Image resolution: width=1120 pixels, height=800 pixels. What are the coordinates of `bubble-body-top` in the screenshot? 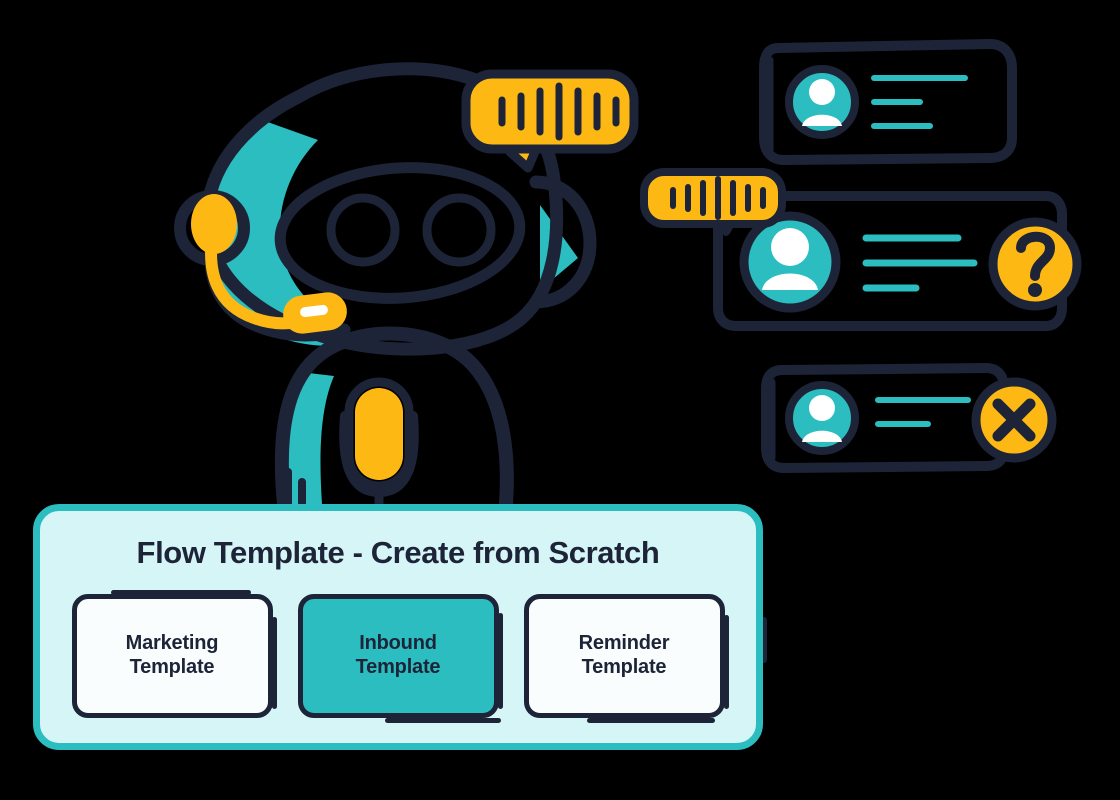 It's located at (550, 111).